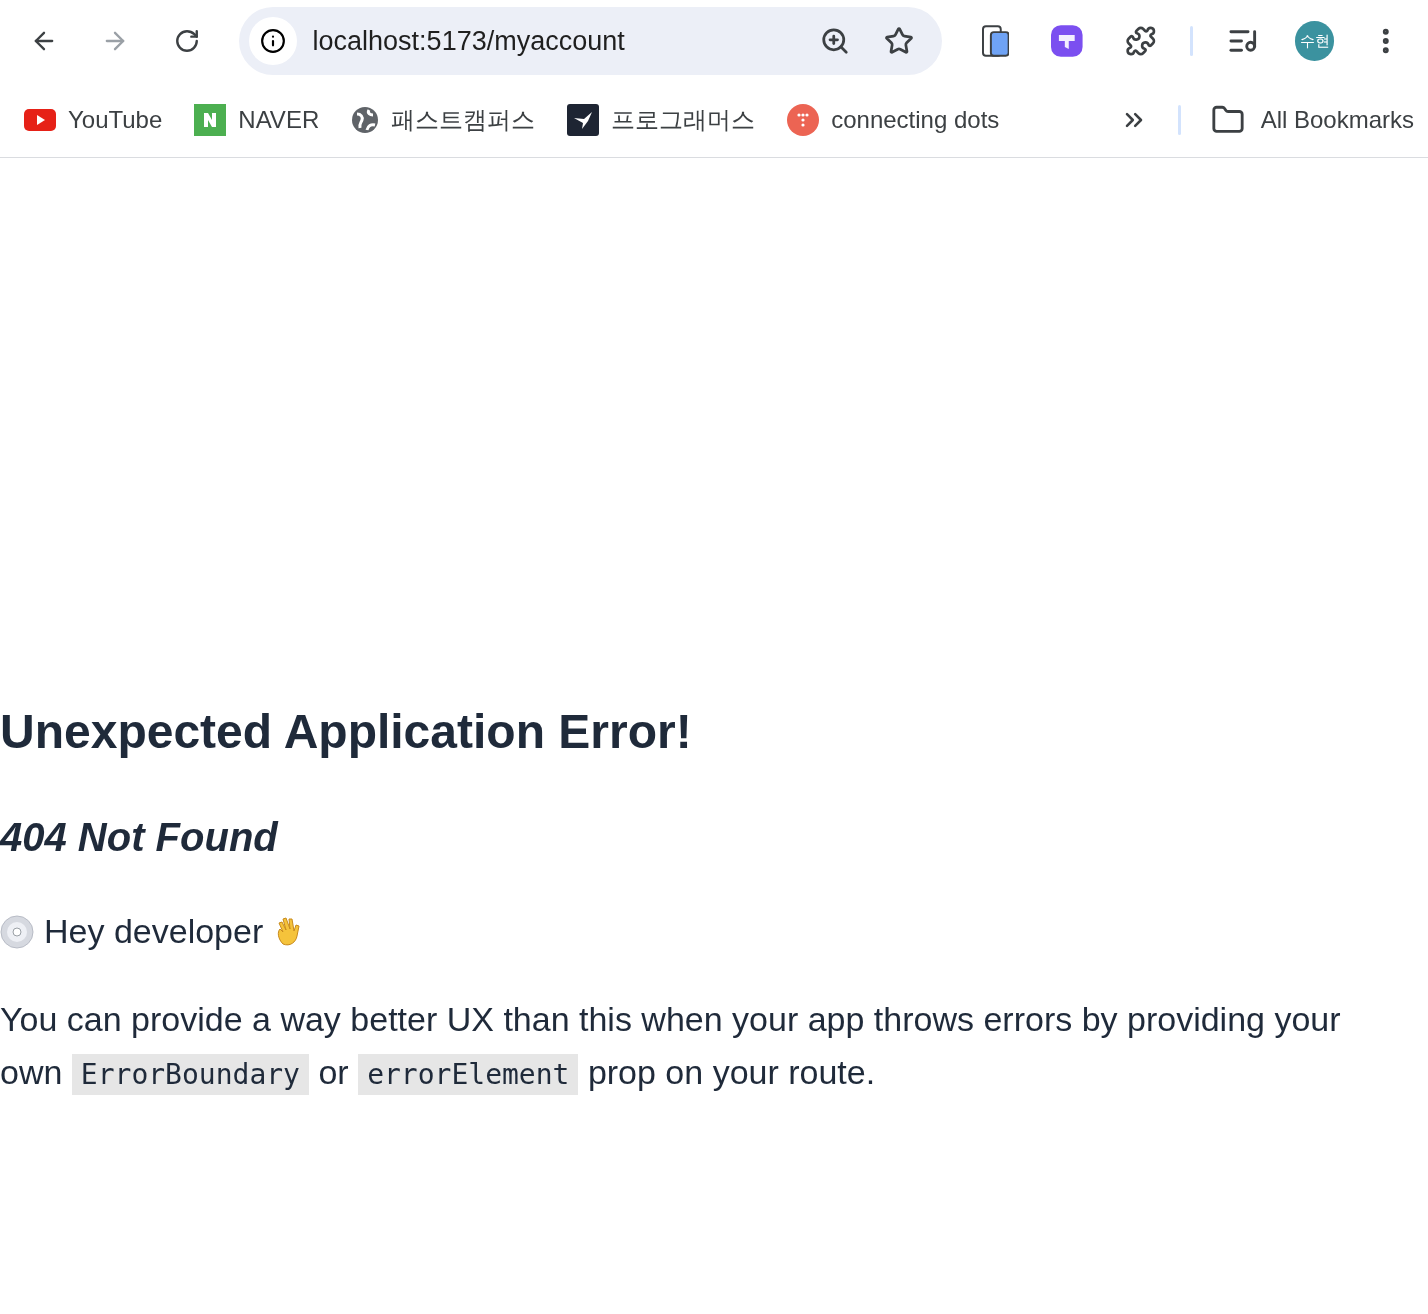  I want to click on extensions-icon, so click(1140, 41).